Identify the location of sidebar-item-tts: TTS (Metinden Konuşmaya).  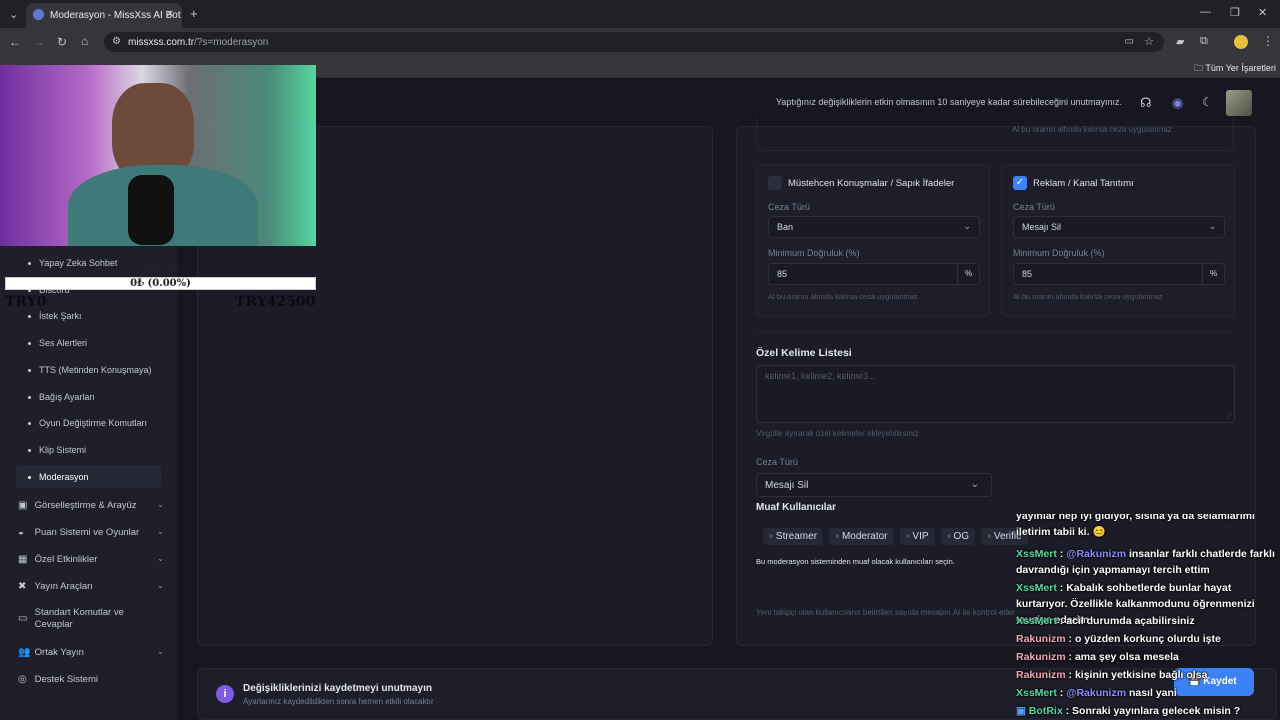
(90, 370).